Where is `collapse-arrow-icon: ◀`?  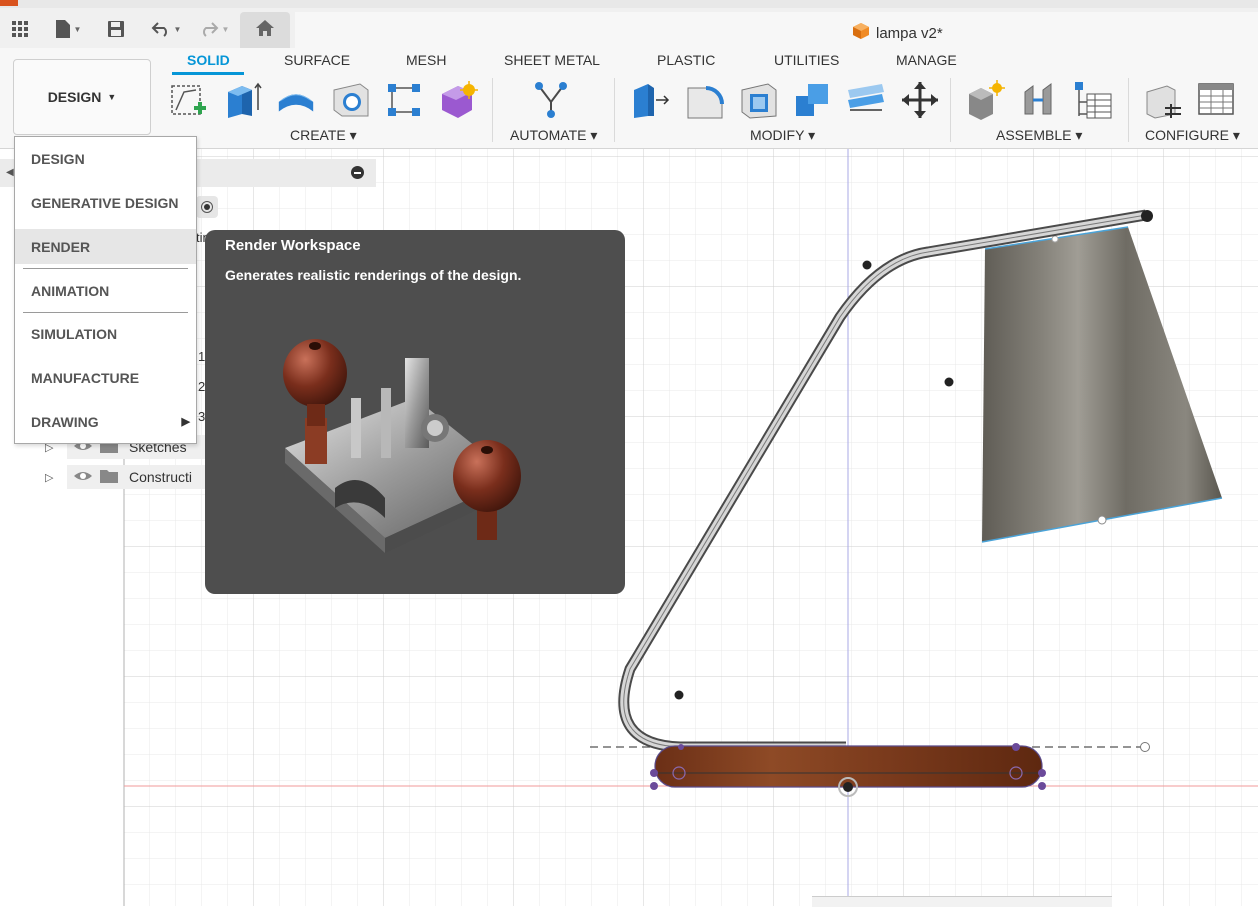 collapse-arrow-icon: ◀ is located at coordinates (10, 172).